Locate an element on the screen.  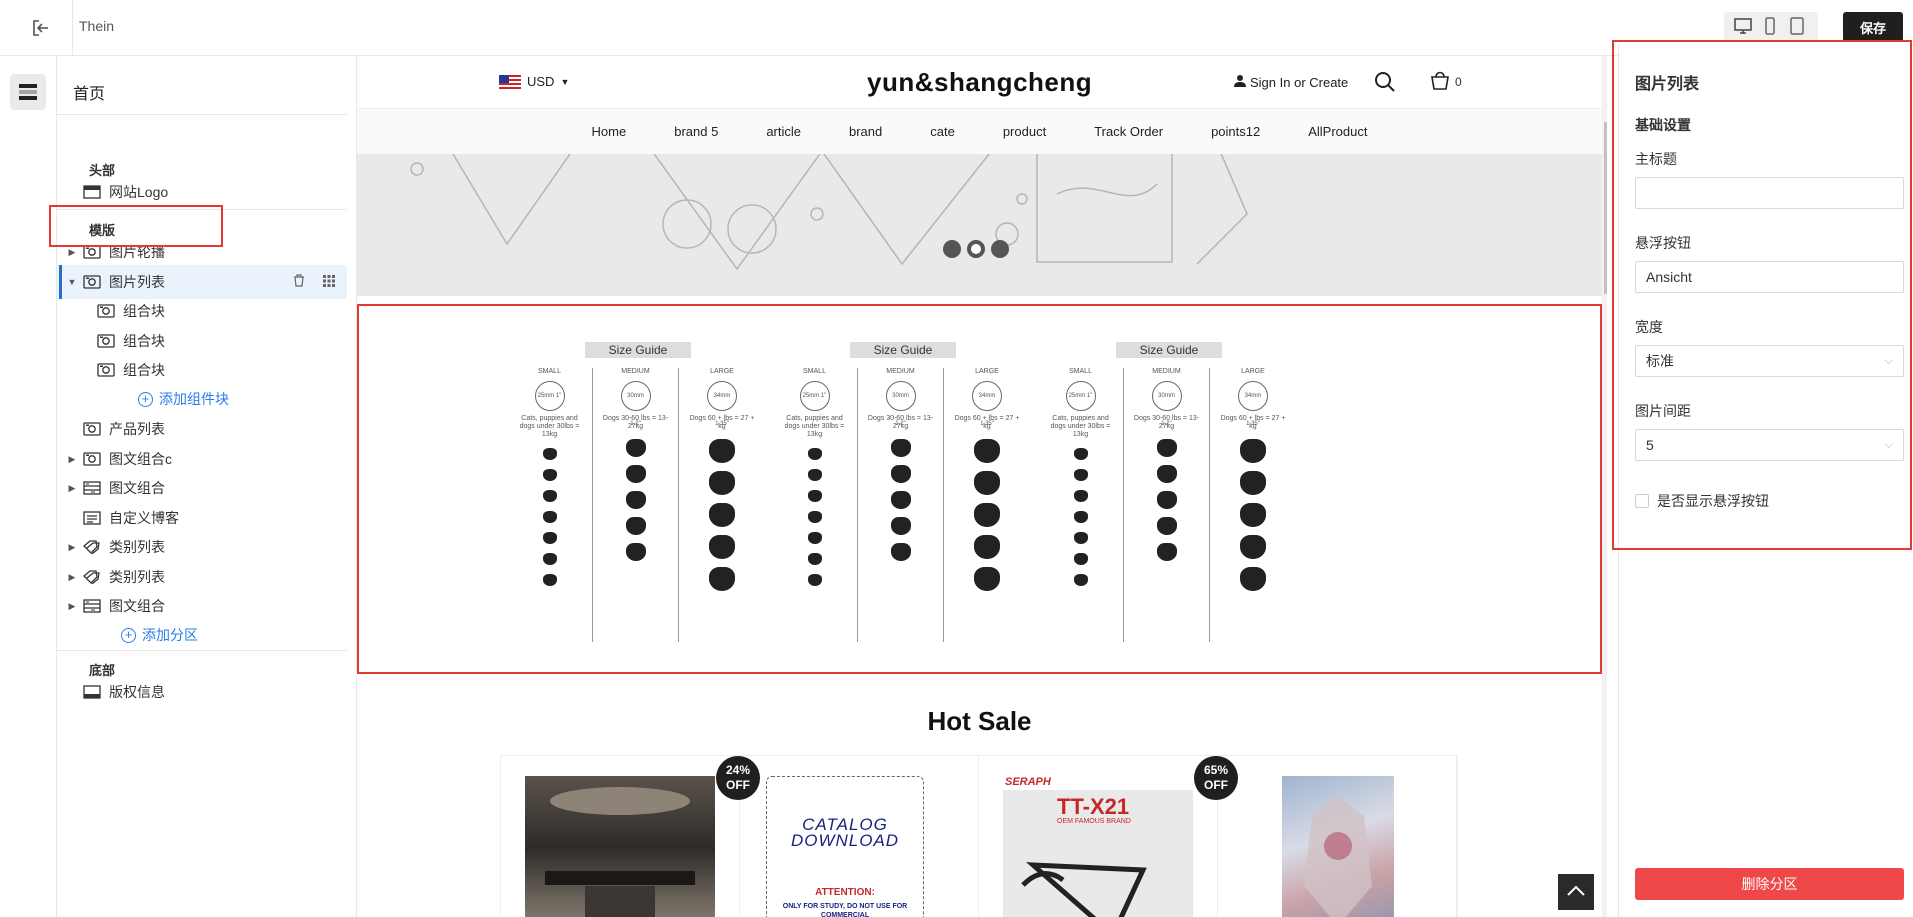
tree-item: ▶ 类别列表 is located at coordinates (202, 547).